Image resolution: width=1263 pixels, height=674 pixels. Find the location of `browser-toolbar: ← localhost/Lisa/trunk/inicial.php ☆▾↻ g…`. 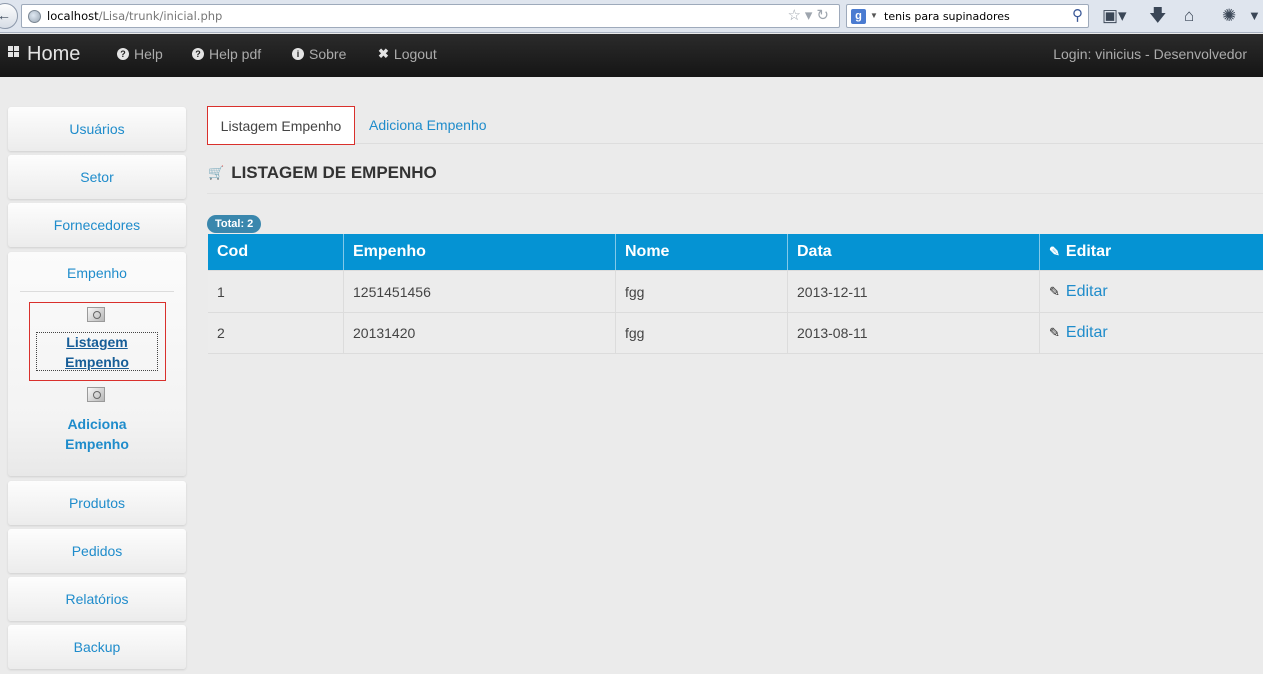

browser-toolbar: ← localhost/Lisa/trunk/inicial.php ☆▾↻ g… is located at coordinates (631, 16).